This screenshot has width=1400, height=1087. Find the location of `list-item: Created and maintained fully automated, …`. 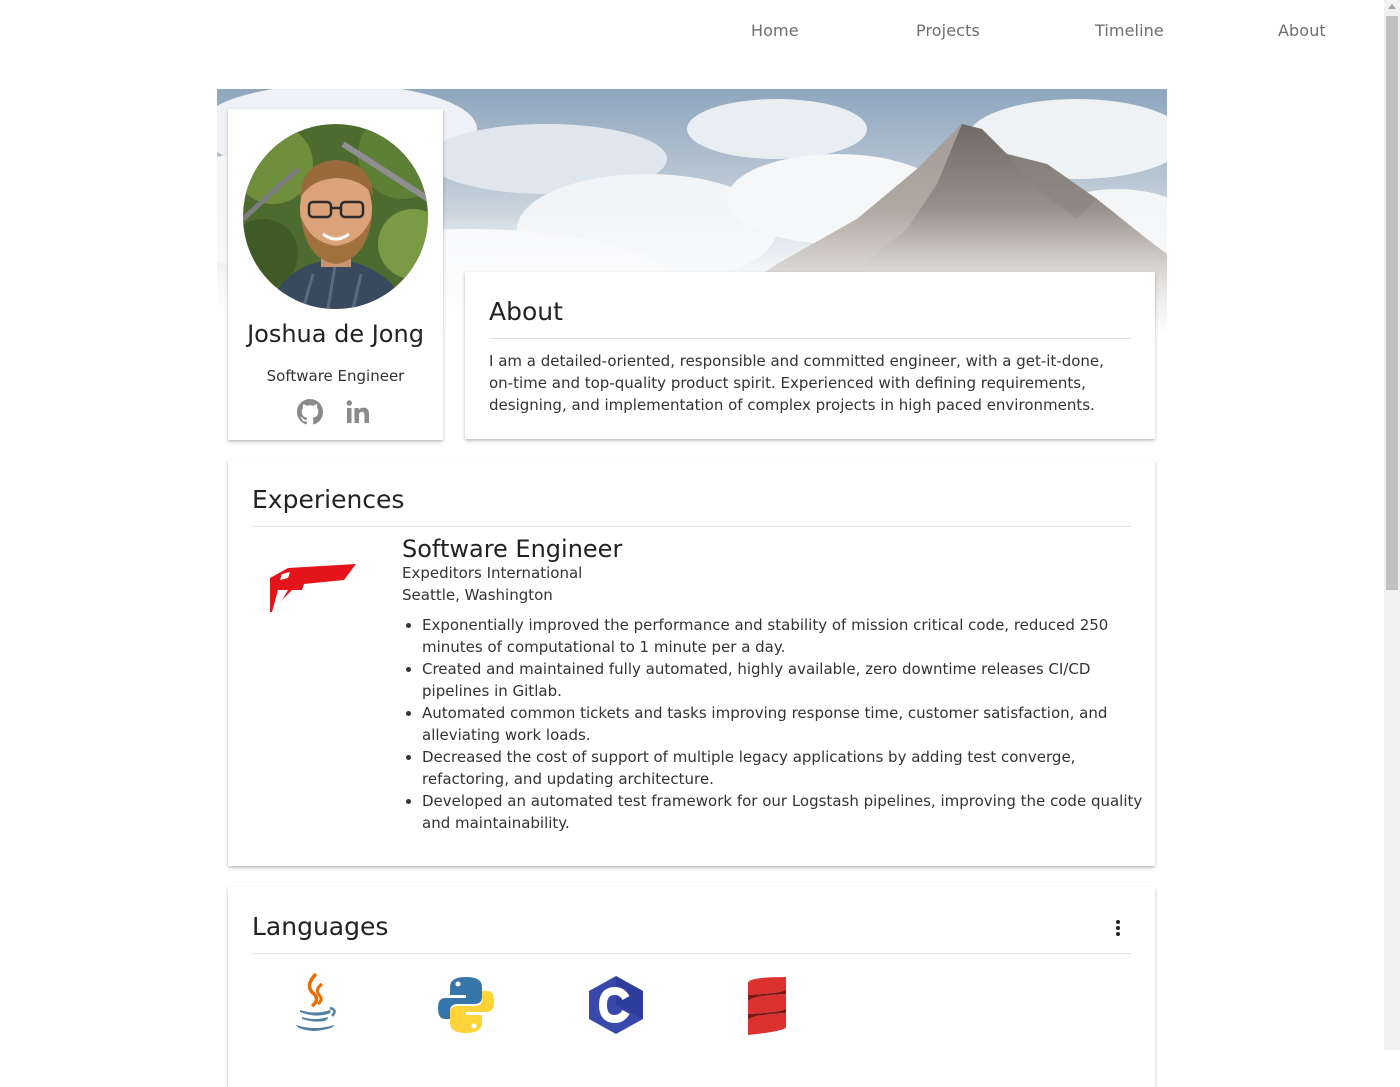

list-item: Created and maintained fully automated, … is located at coordinates (789, 680).